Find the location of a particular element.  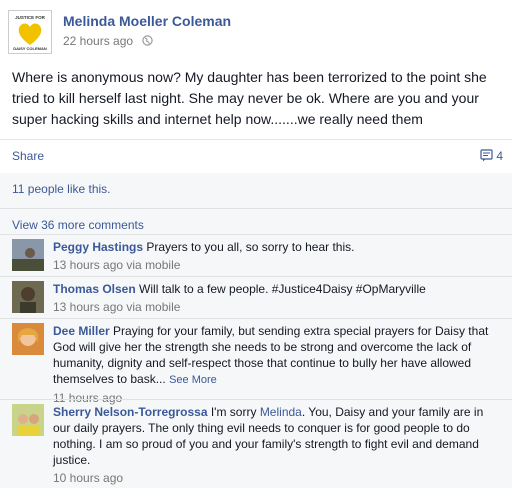

commenter-name: Thomas Olsen is located at coordinates (94, 289).